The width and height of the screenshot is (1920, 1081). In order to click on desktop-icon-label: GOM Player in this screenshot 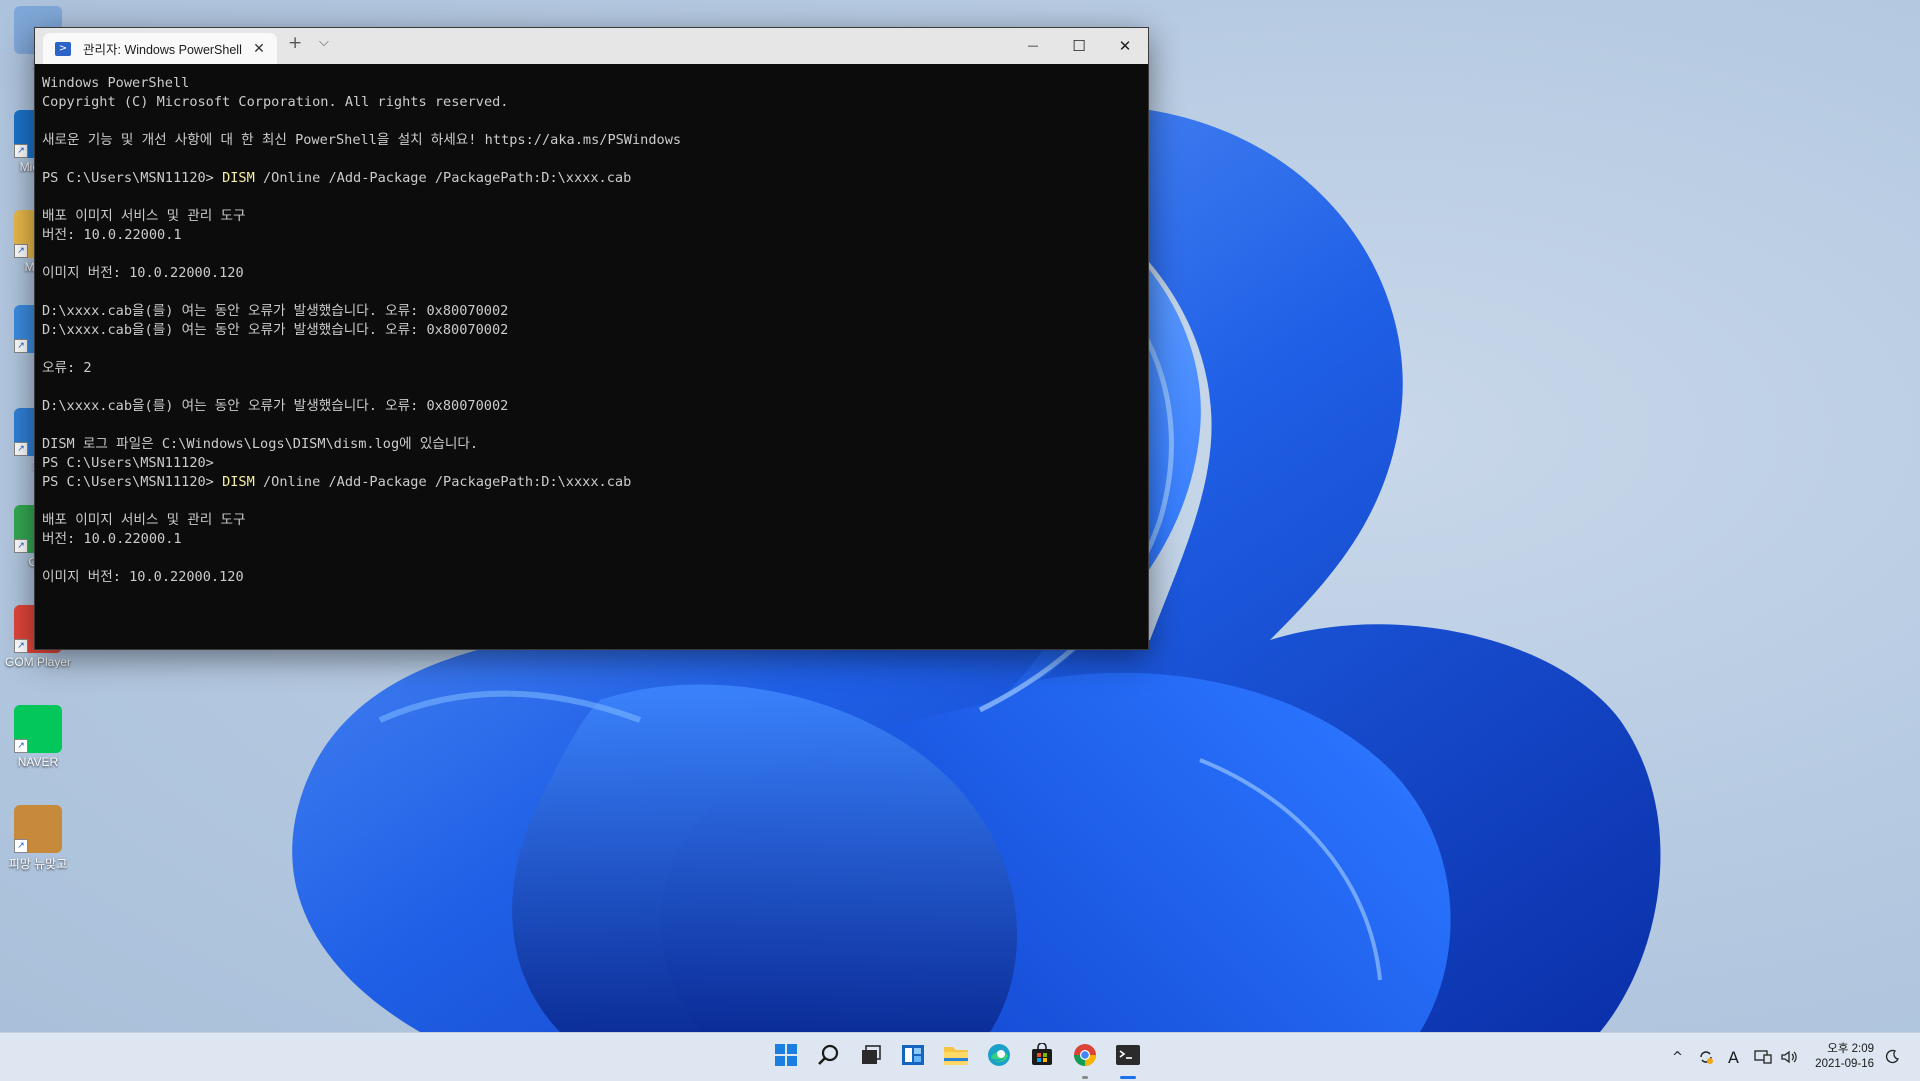, I will do `click(37, 662)`.